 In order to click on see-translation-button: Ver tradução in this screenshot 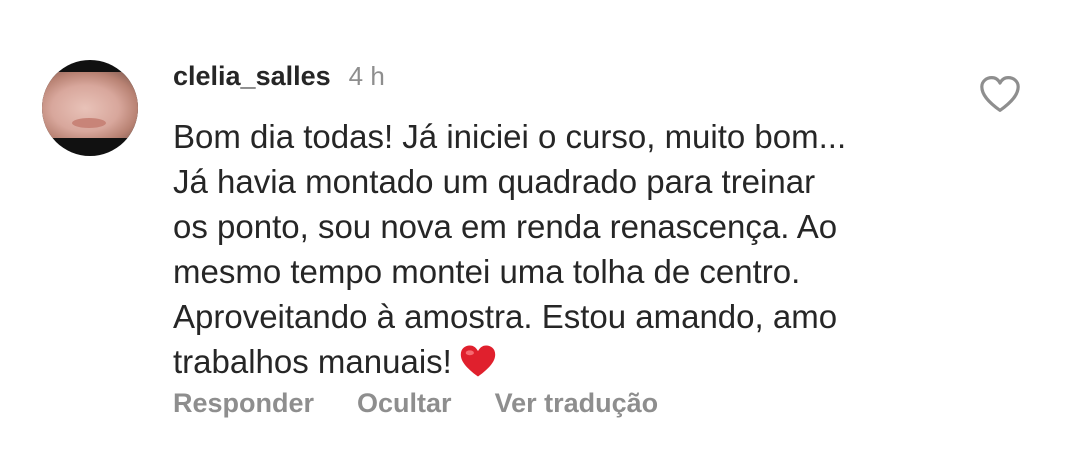, I will do `click(577, 403)`.